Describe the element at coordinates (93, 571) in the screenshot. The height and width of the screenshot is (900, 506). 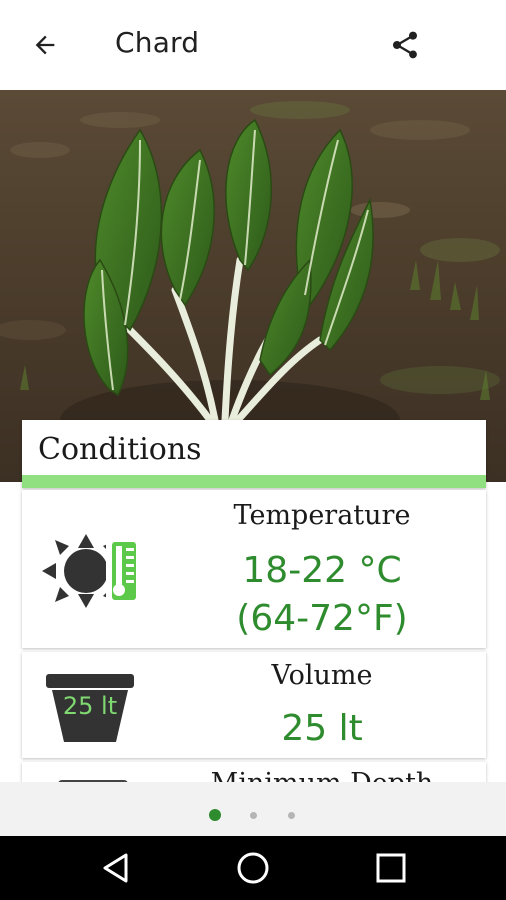
I see `sun-thermometer-icon` at that location.